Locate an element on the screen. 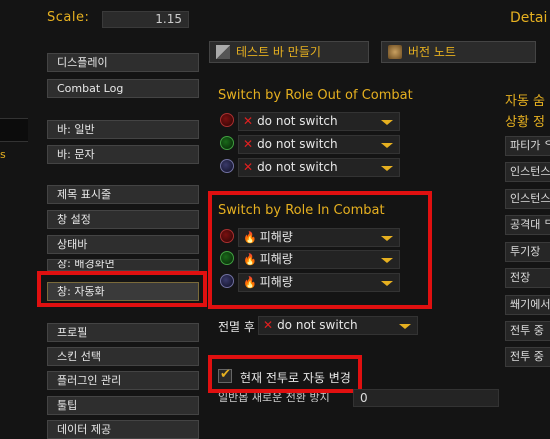 Image resolution: width=550 pixels, height=439 pixels. out-of-combat-healer-dropdown: ✕ do not switch is located at coordinates (319, 144).